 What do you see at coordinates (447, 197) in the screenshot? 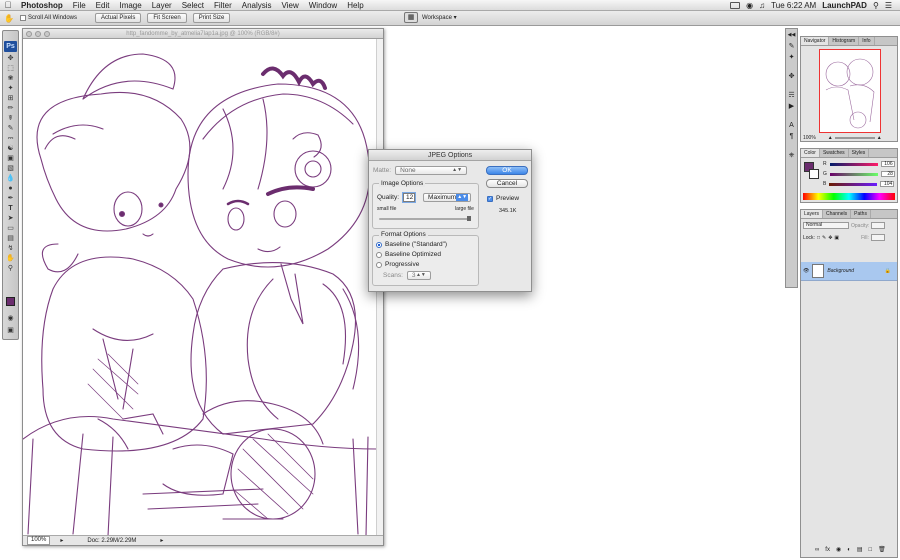
I see `quality-preset-select: Maximum ▲▼` at bounding box center [447, 197].